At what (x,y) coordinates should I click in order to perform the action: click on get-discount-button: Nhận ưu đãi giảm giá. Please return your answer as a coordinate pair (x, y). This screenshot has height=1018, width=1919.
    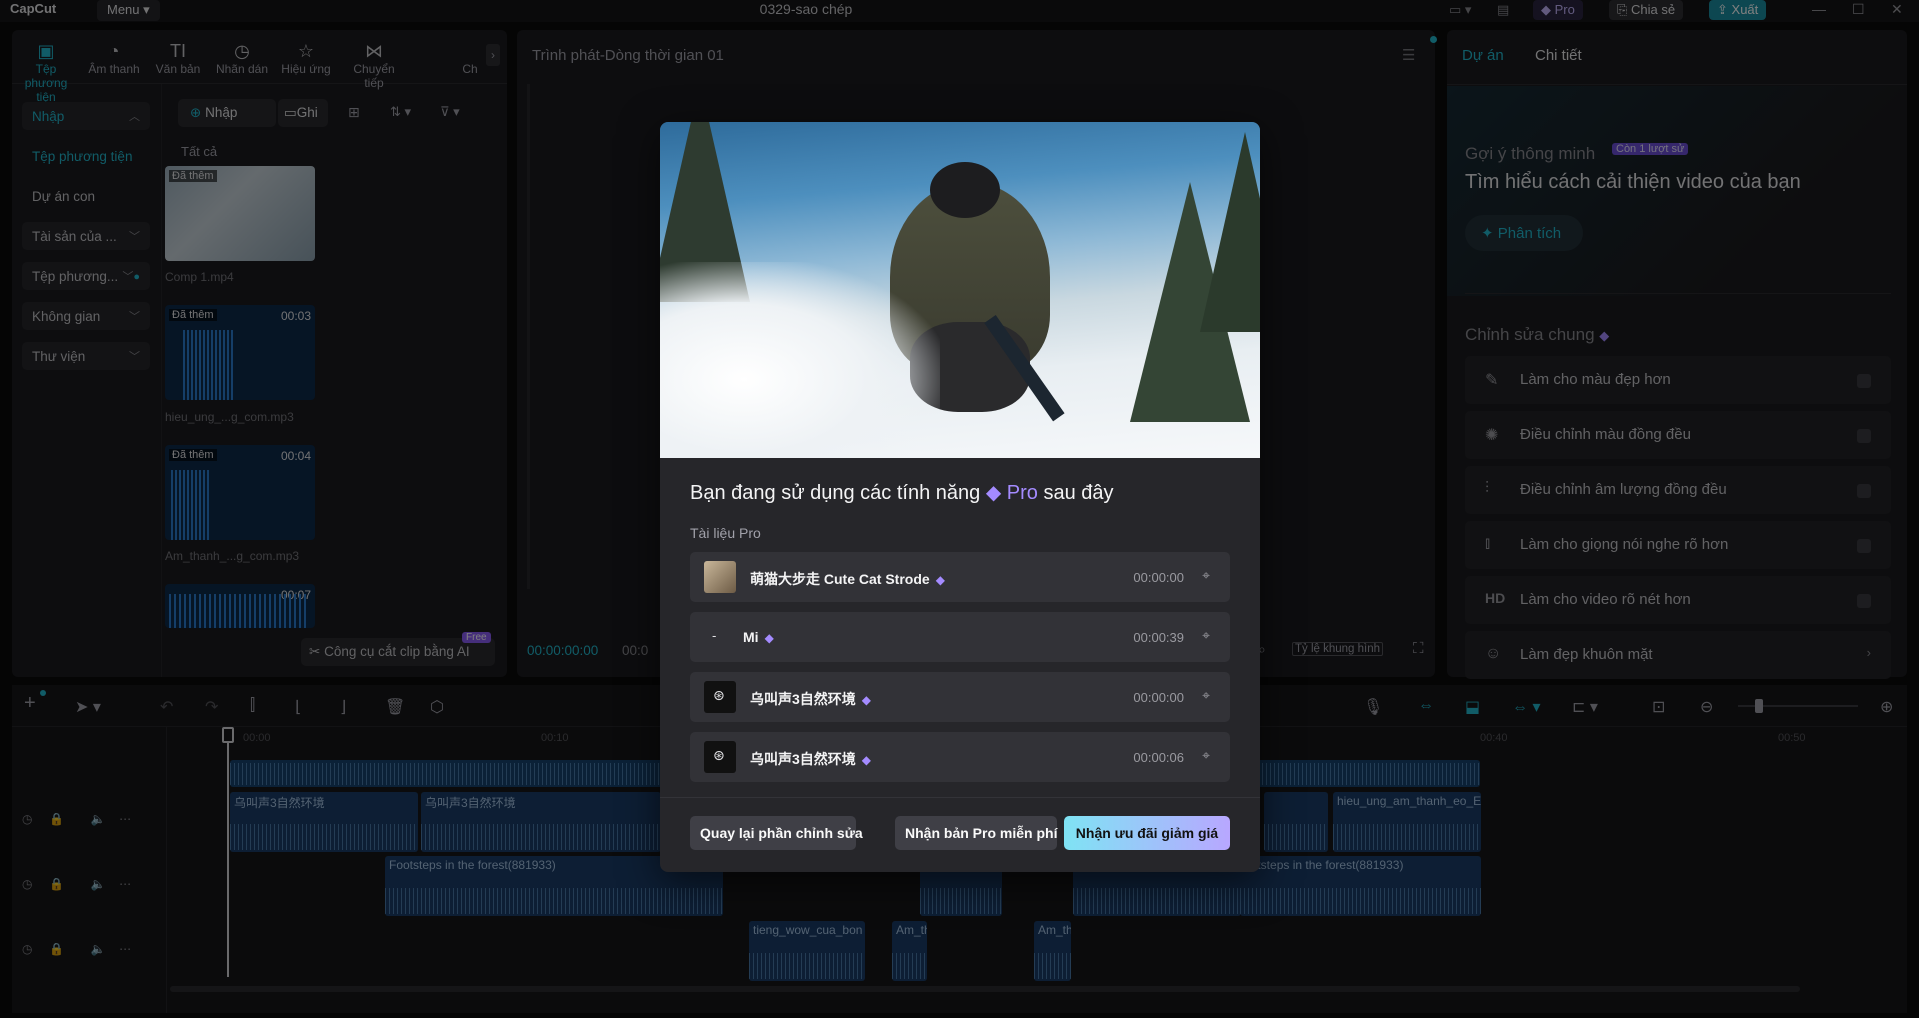
    Looking at the image, I should click on (1147, 833).